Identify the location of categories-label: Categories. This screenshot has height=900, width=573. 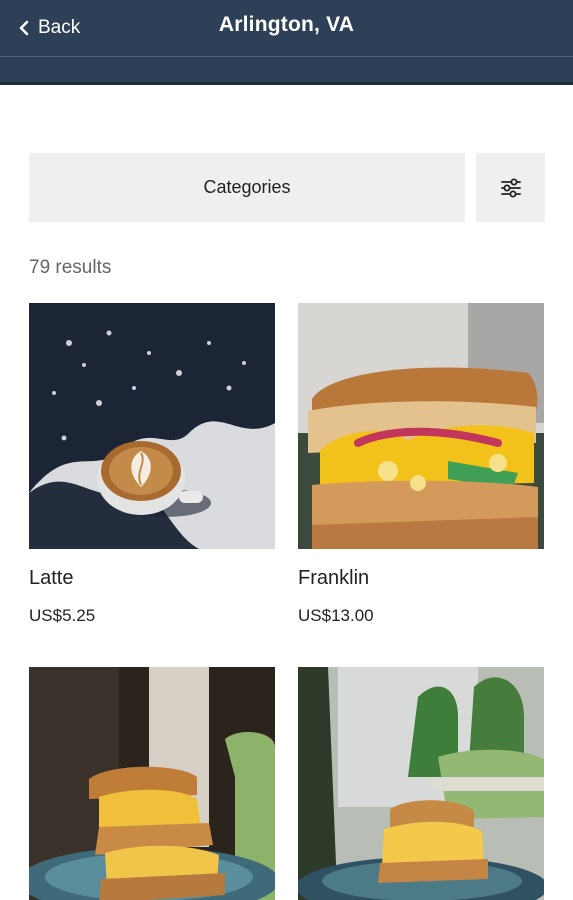
(247, 187).